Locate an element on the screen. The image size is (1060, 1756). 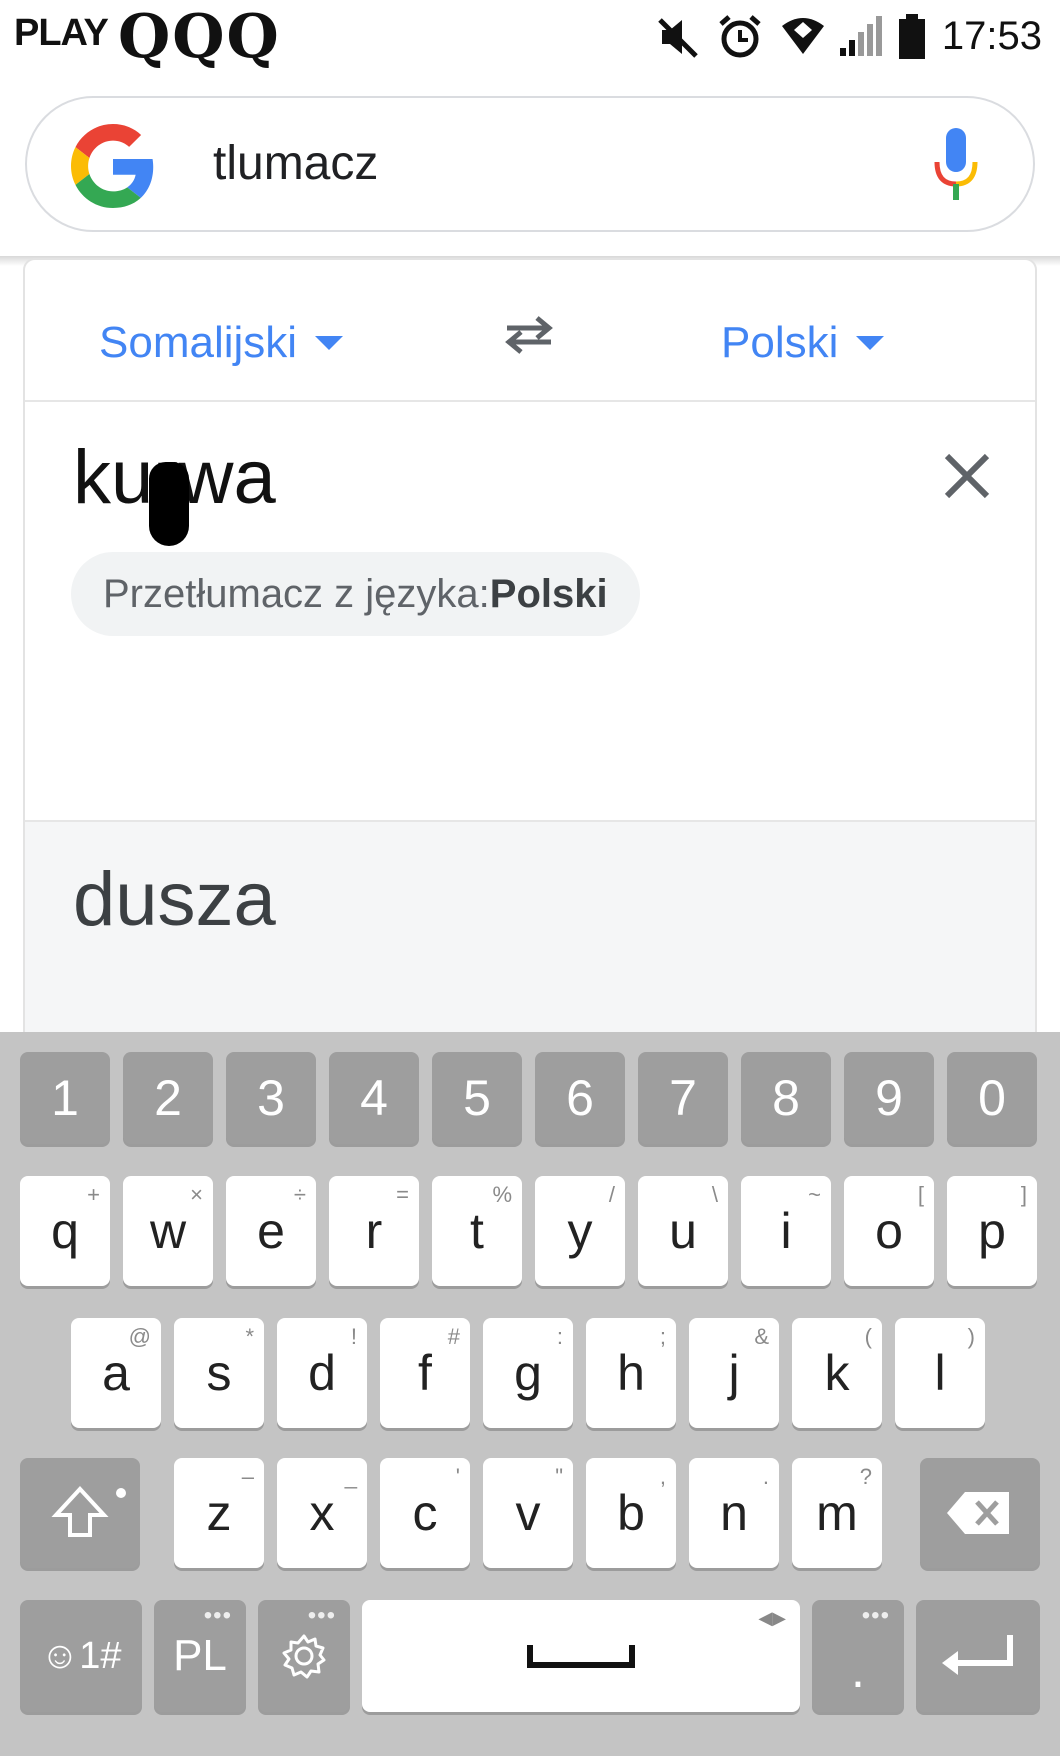
key-2: 2 is located at coordinates (168, 1098).